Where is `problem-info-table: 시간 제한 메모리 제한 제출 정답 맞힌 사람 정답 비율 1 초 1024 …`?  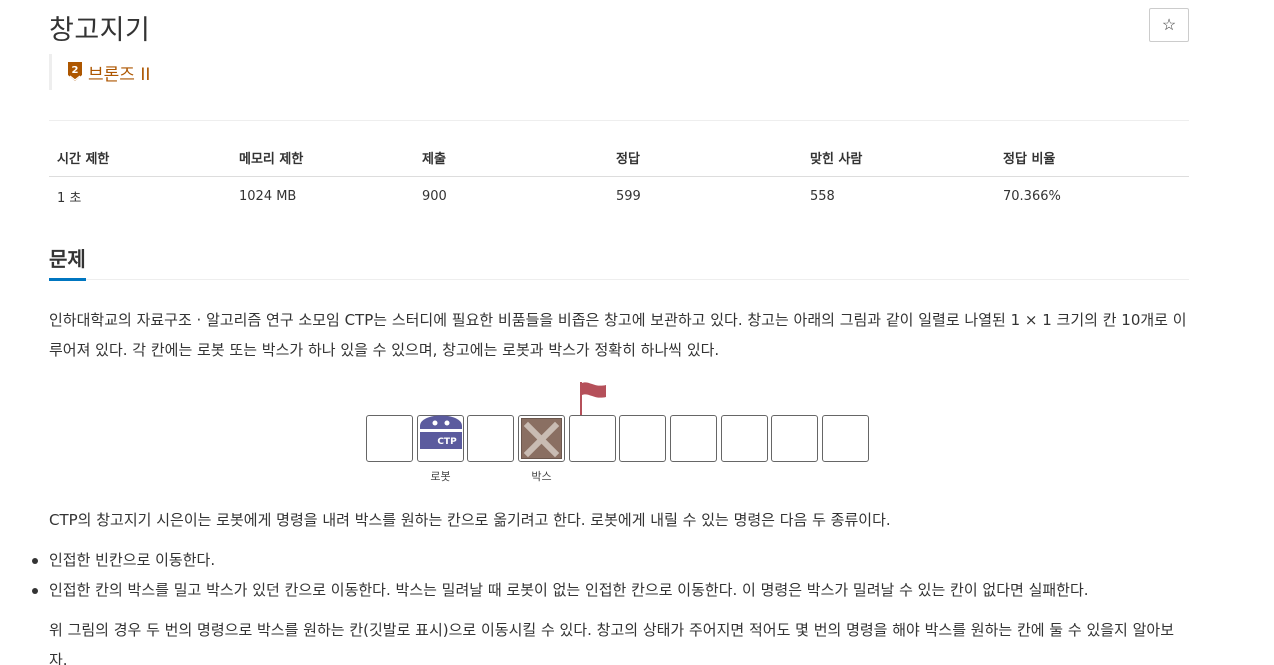
problem-info-table: 시간 제한 메모리 제한 제출 정답 맞힌 사람 정답 비율 1 초 1024 … is located at coordinates (619, 179).